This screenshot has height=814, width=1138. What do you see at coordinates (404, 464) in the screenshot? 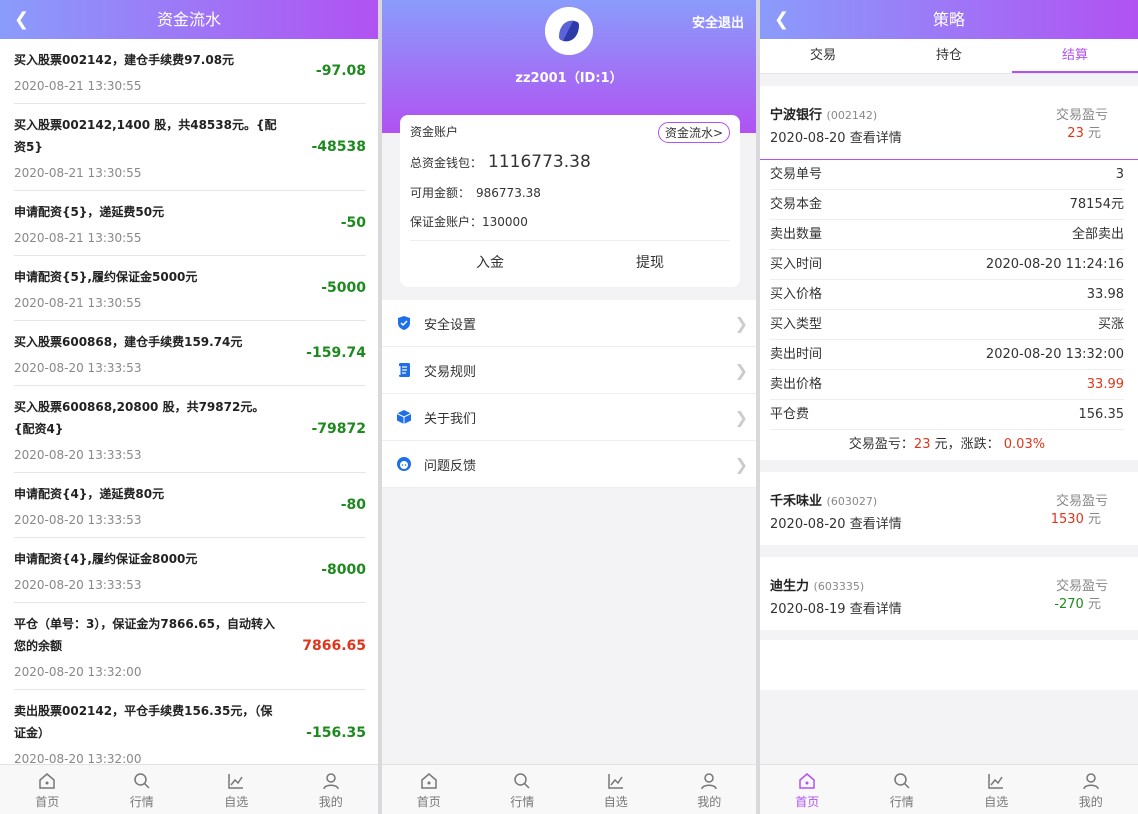
I see `feedback-icon` at bounding box center [404, 464].